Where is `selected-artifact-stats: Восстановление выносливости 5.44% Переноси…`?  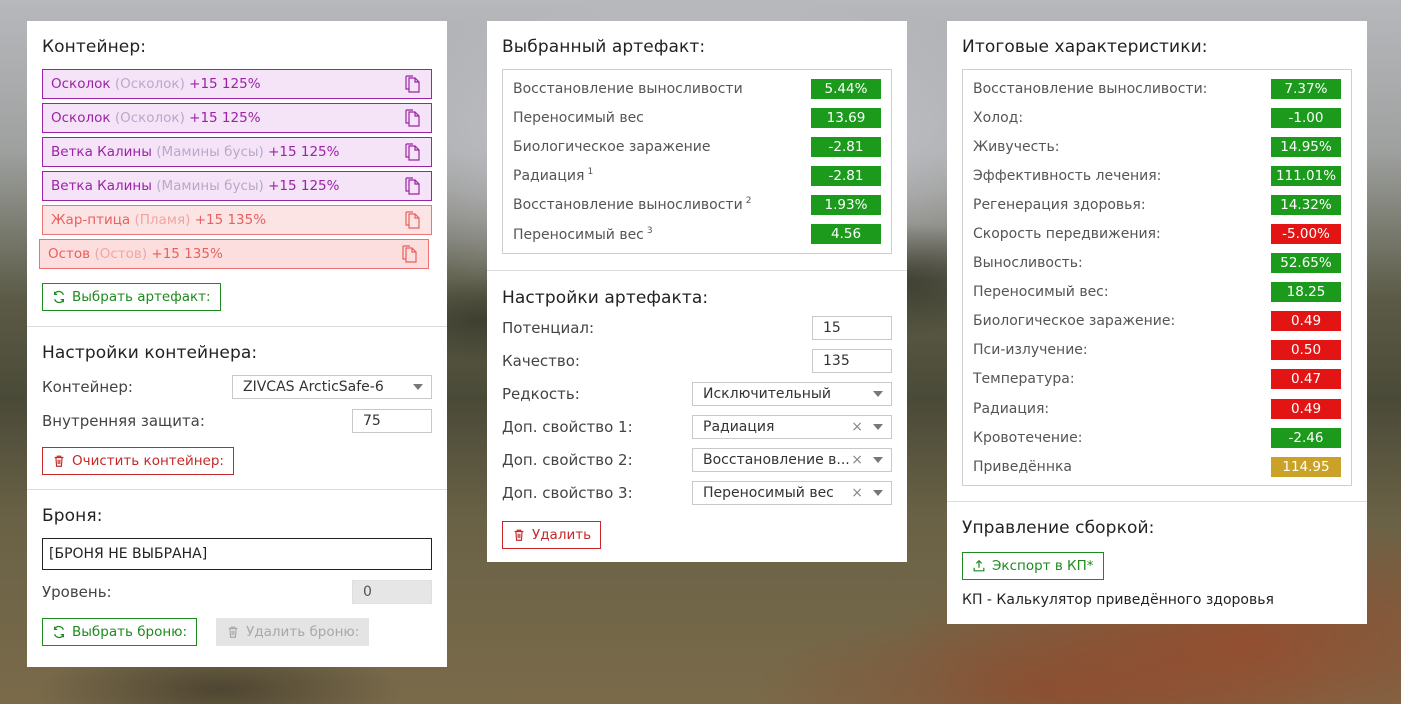
selected-artifact-stats: Восстановление выносливости 5.44% Переноси… is located at coordinates (697, 161).